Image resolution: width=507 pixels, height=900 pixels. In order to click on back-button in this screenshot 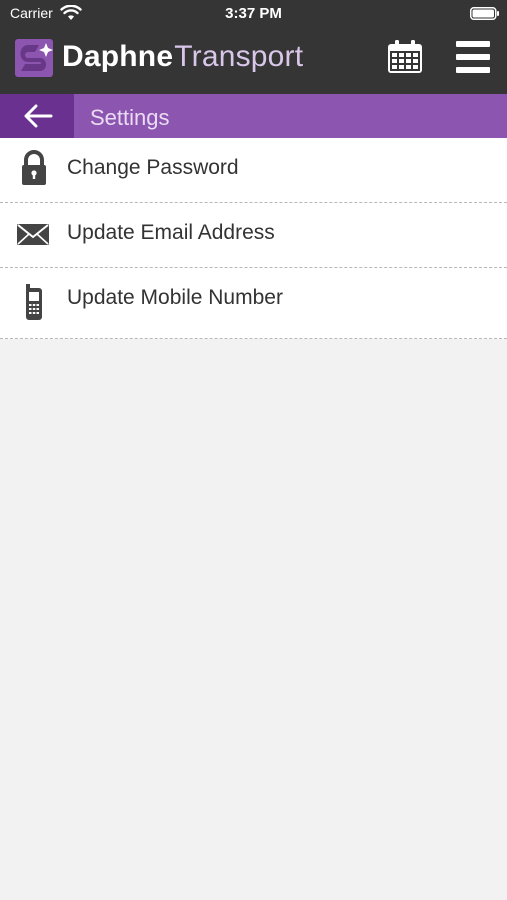, I will do `click(37, 116)`.